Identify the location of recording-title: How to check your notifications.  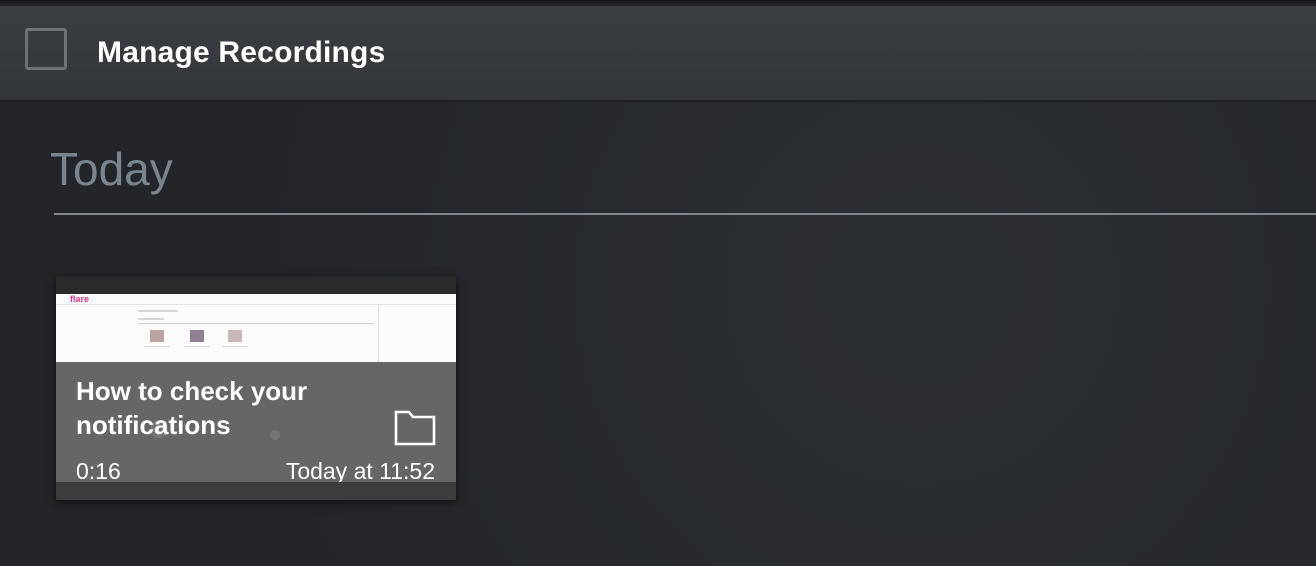
(192, 408).